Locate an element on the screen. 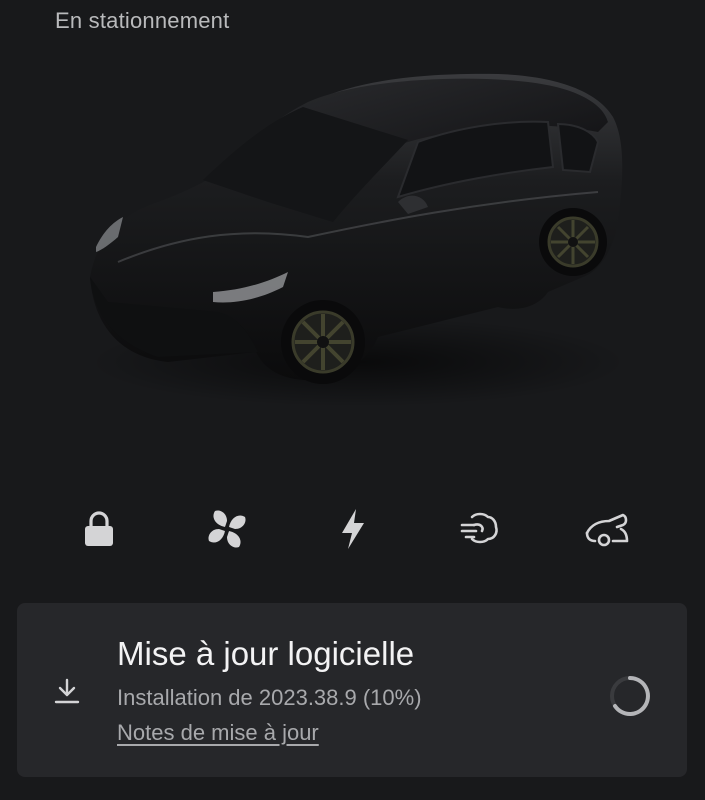  climate-button is located at coordinates (227, 529).